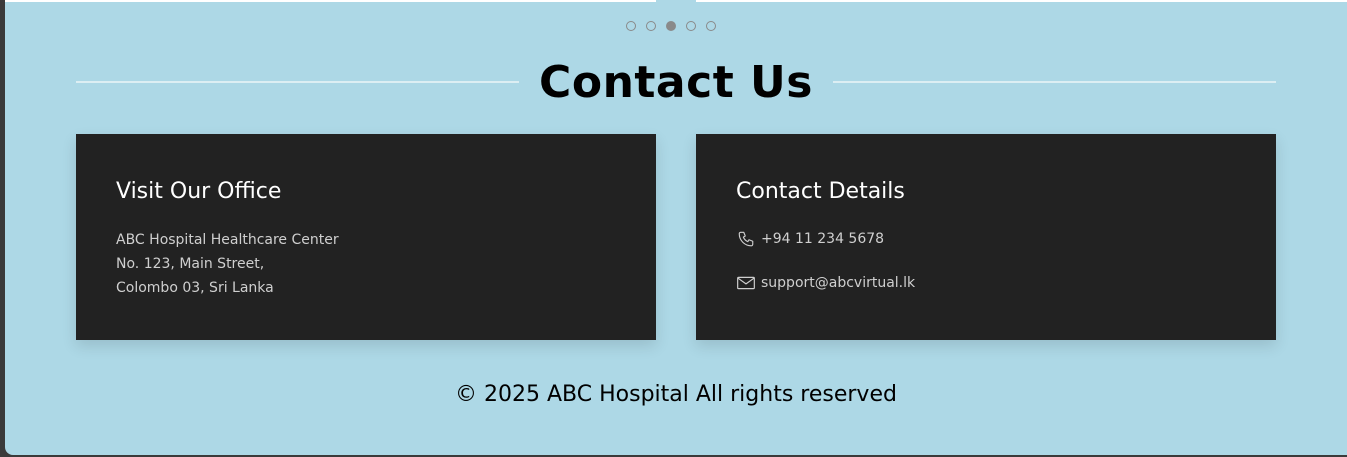  Describe the element at coordinates (298, 82) in the screenshot. I see `heading-divider-left` at that location.